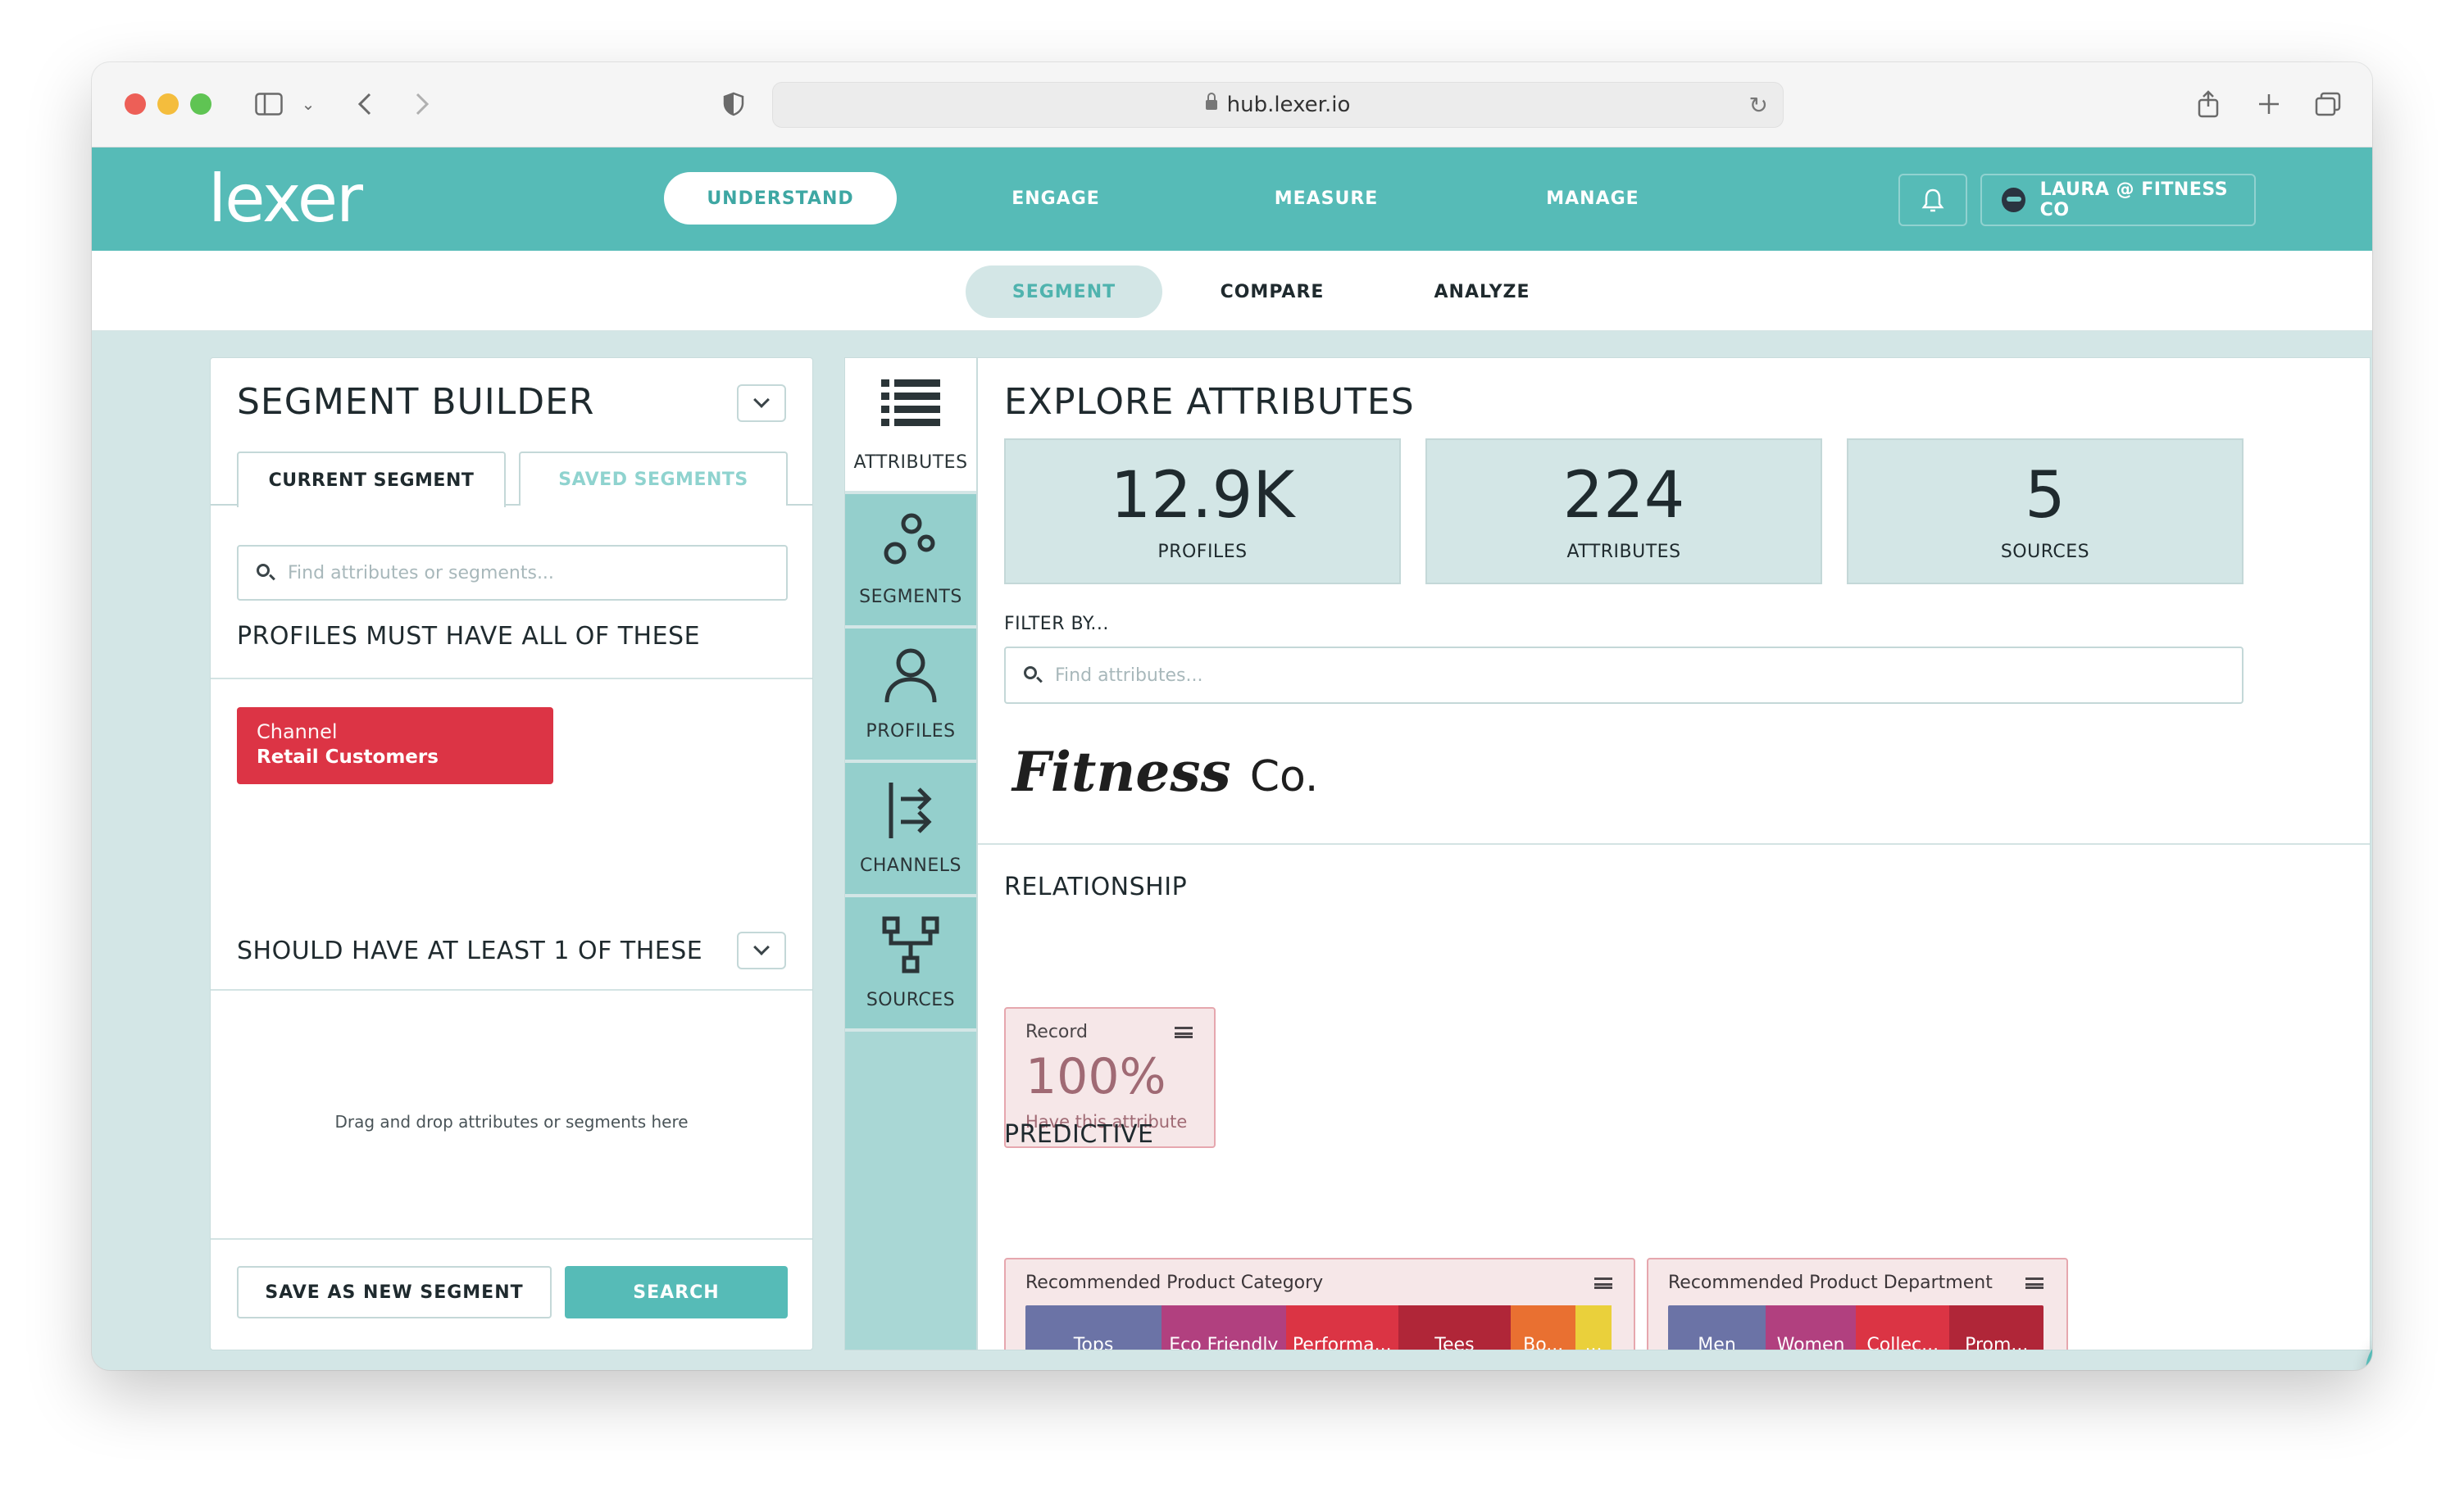 The image size is (2464, 1493). Describe the element at coordinates (1758, 105) in the screenshot. I see `reload-icon: ↻` at that location.